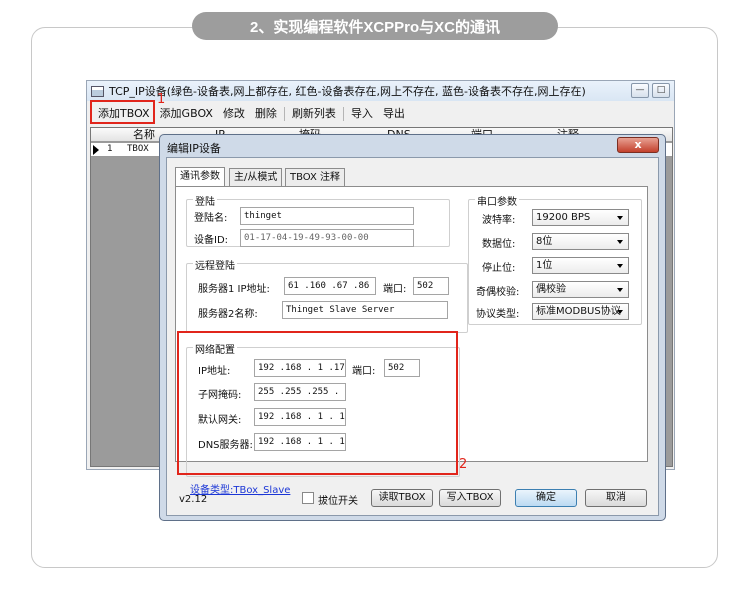 The height and width of the screenshot is (593, 750). Describe the element at coordinates (293, 286) in the screenshot. I see `ip-octet: 61` at that location.